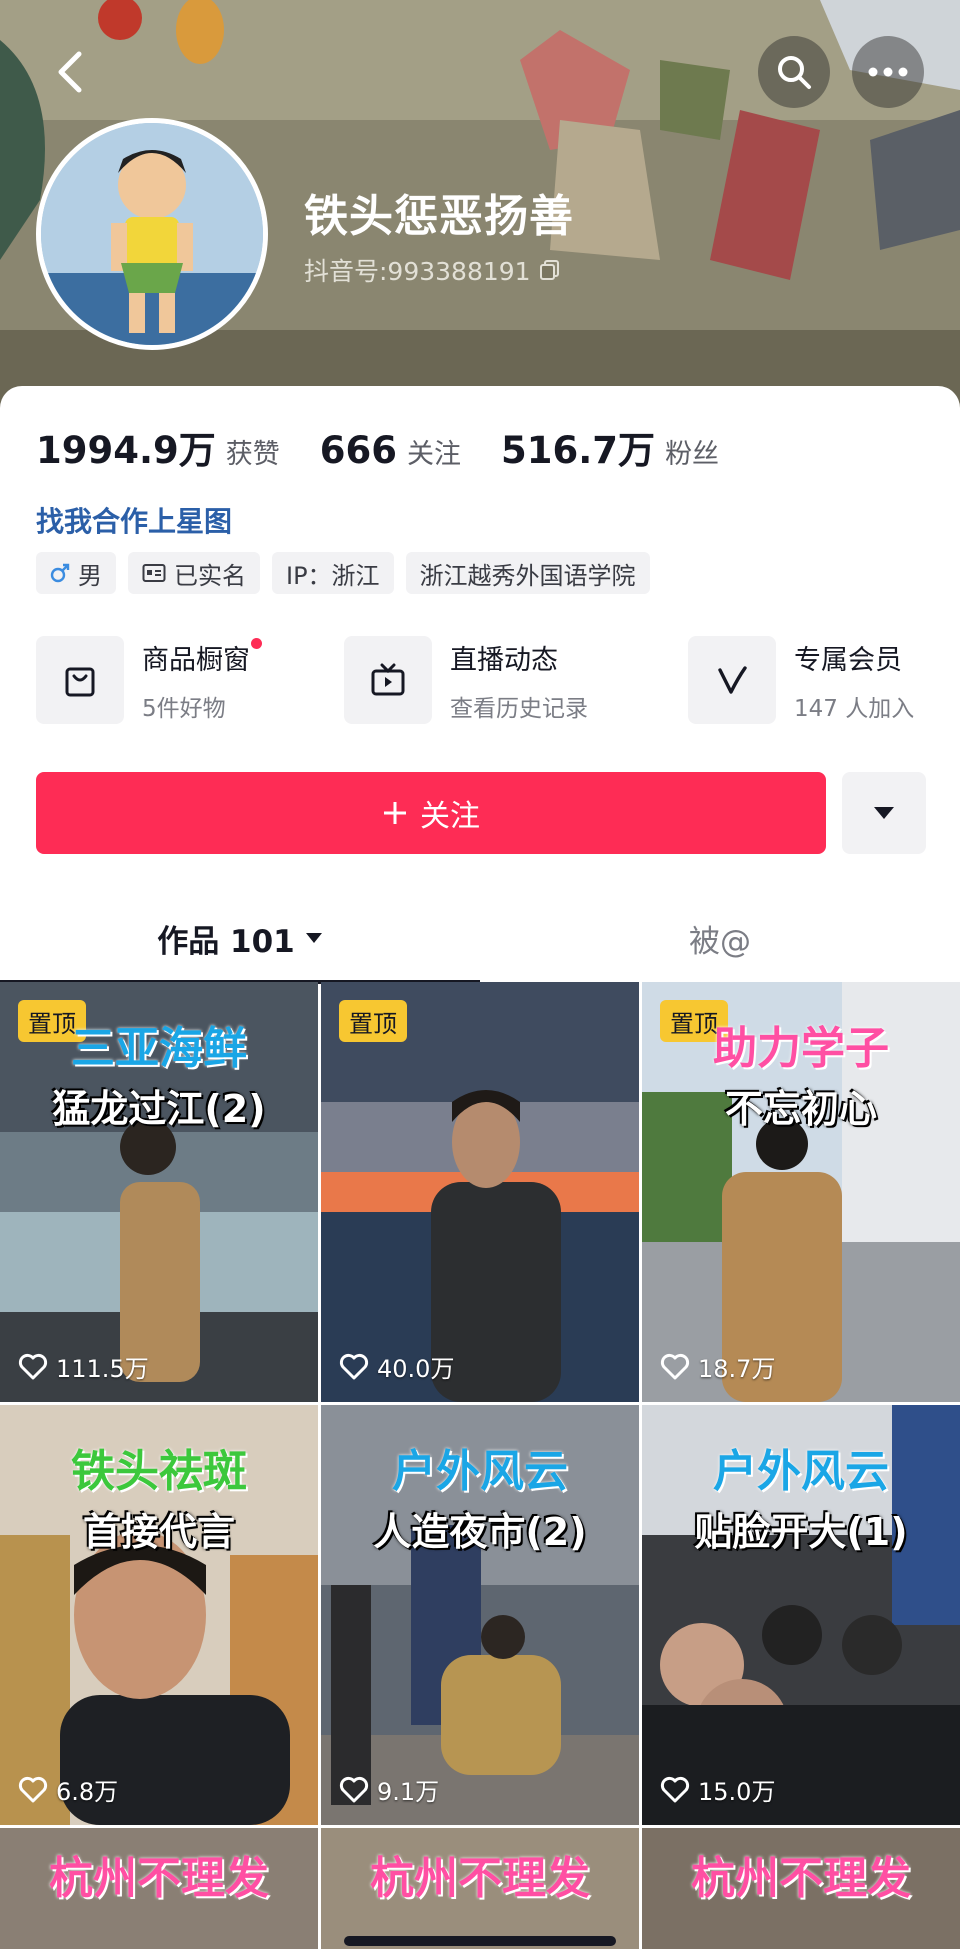 This screenshot has width=960, height=1949. I want to click on video-tile: 置顶 助力学子 不忘初心 18.7万, so click(801, 1192).